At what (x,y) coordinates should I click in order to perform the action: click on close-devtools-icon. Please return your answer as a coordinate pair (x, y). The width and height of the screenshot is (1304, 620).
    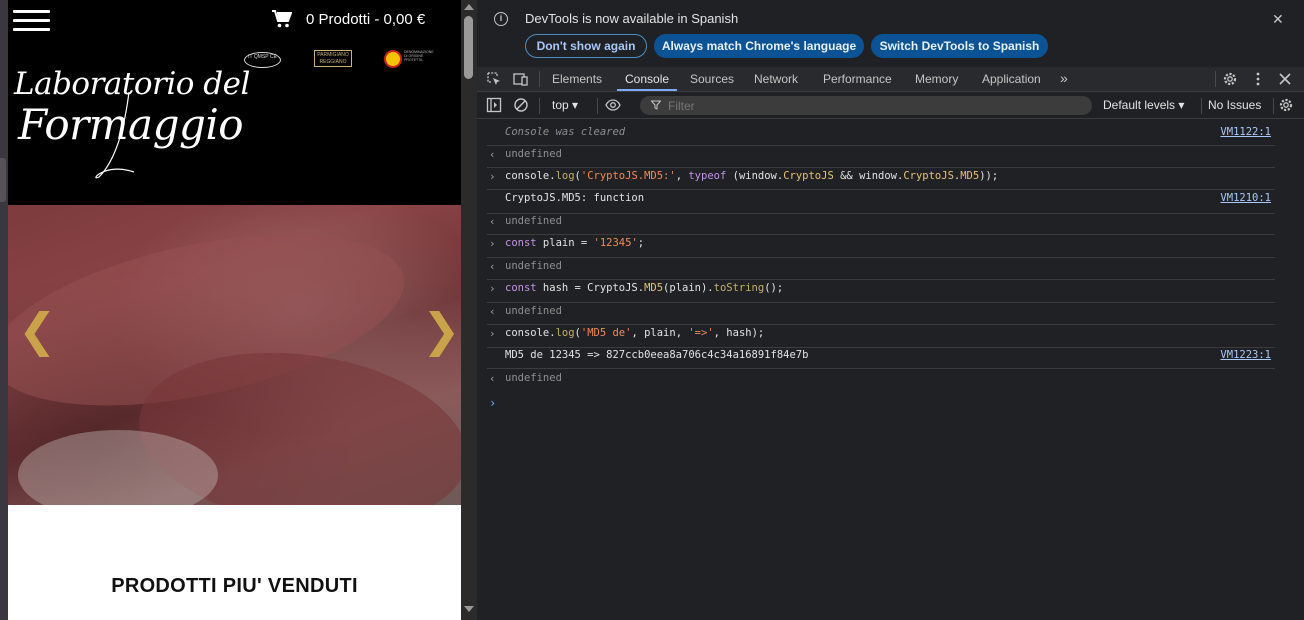
    Looking at the image, I should click on (1285, 79).